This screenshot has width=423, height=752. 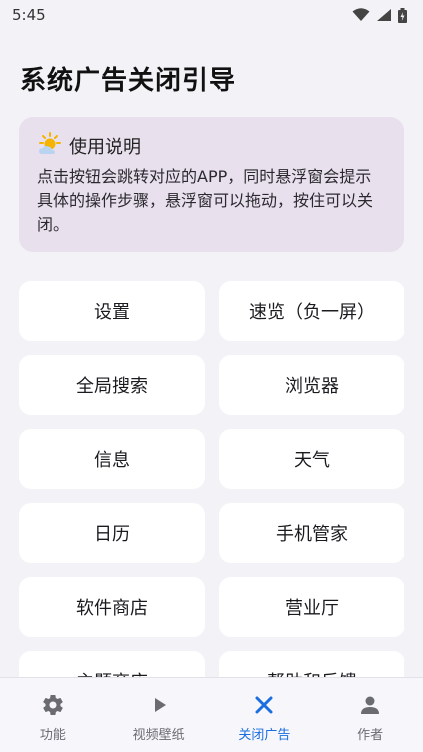 What do you see at coordinates (264, 735) in the screenshot?
I see `nav-label-close-ads: 关闭广告` at bounding box center [264, 735].